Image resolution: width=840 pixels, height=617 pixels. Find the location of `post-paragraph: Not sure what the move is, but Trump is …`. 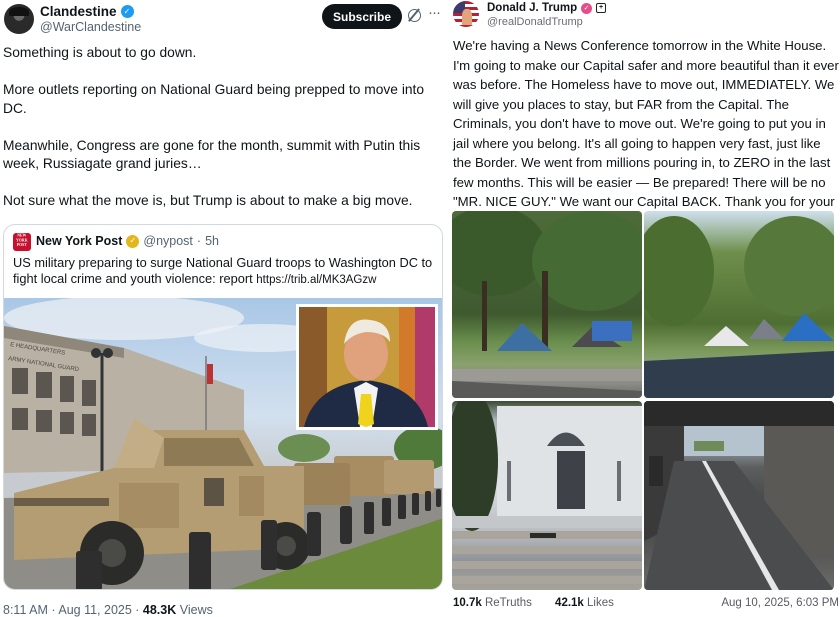

post-paragraph: Not sure what the move is, but Trump is … is located at coordinates (208, 200).